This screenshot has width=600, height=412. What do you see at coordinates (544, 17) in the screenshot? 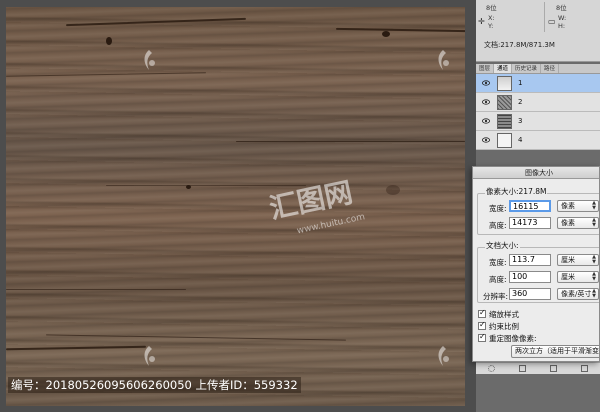
I see `info-divider` at bounding box center [544, 17].